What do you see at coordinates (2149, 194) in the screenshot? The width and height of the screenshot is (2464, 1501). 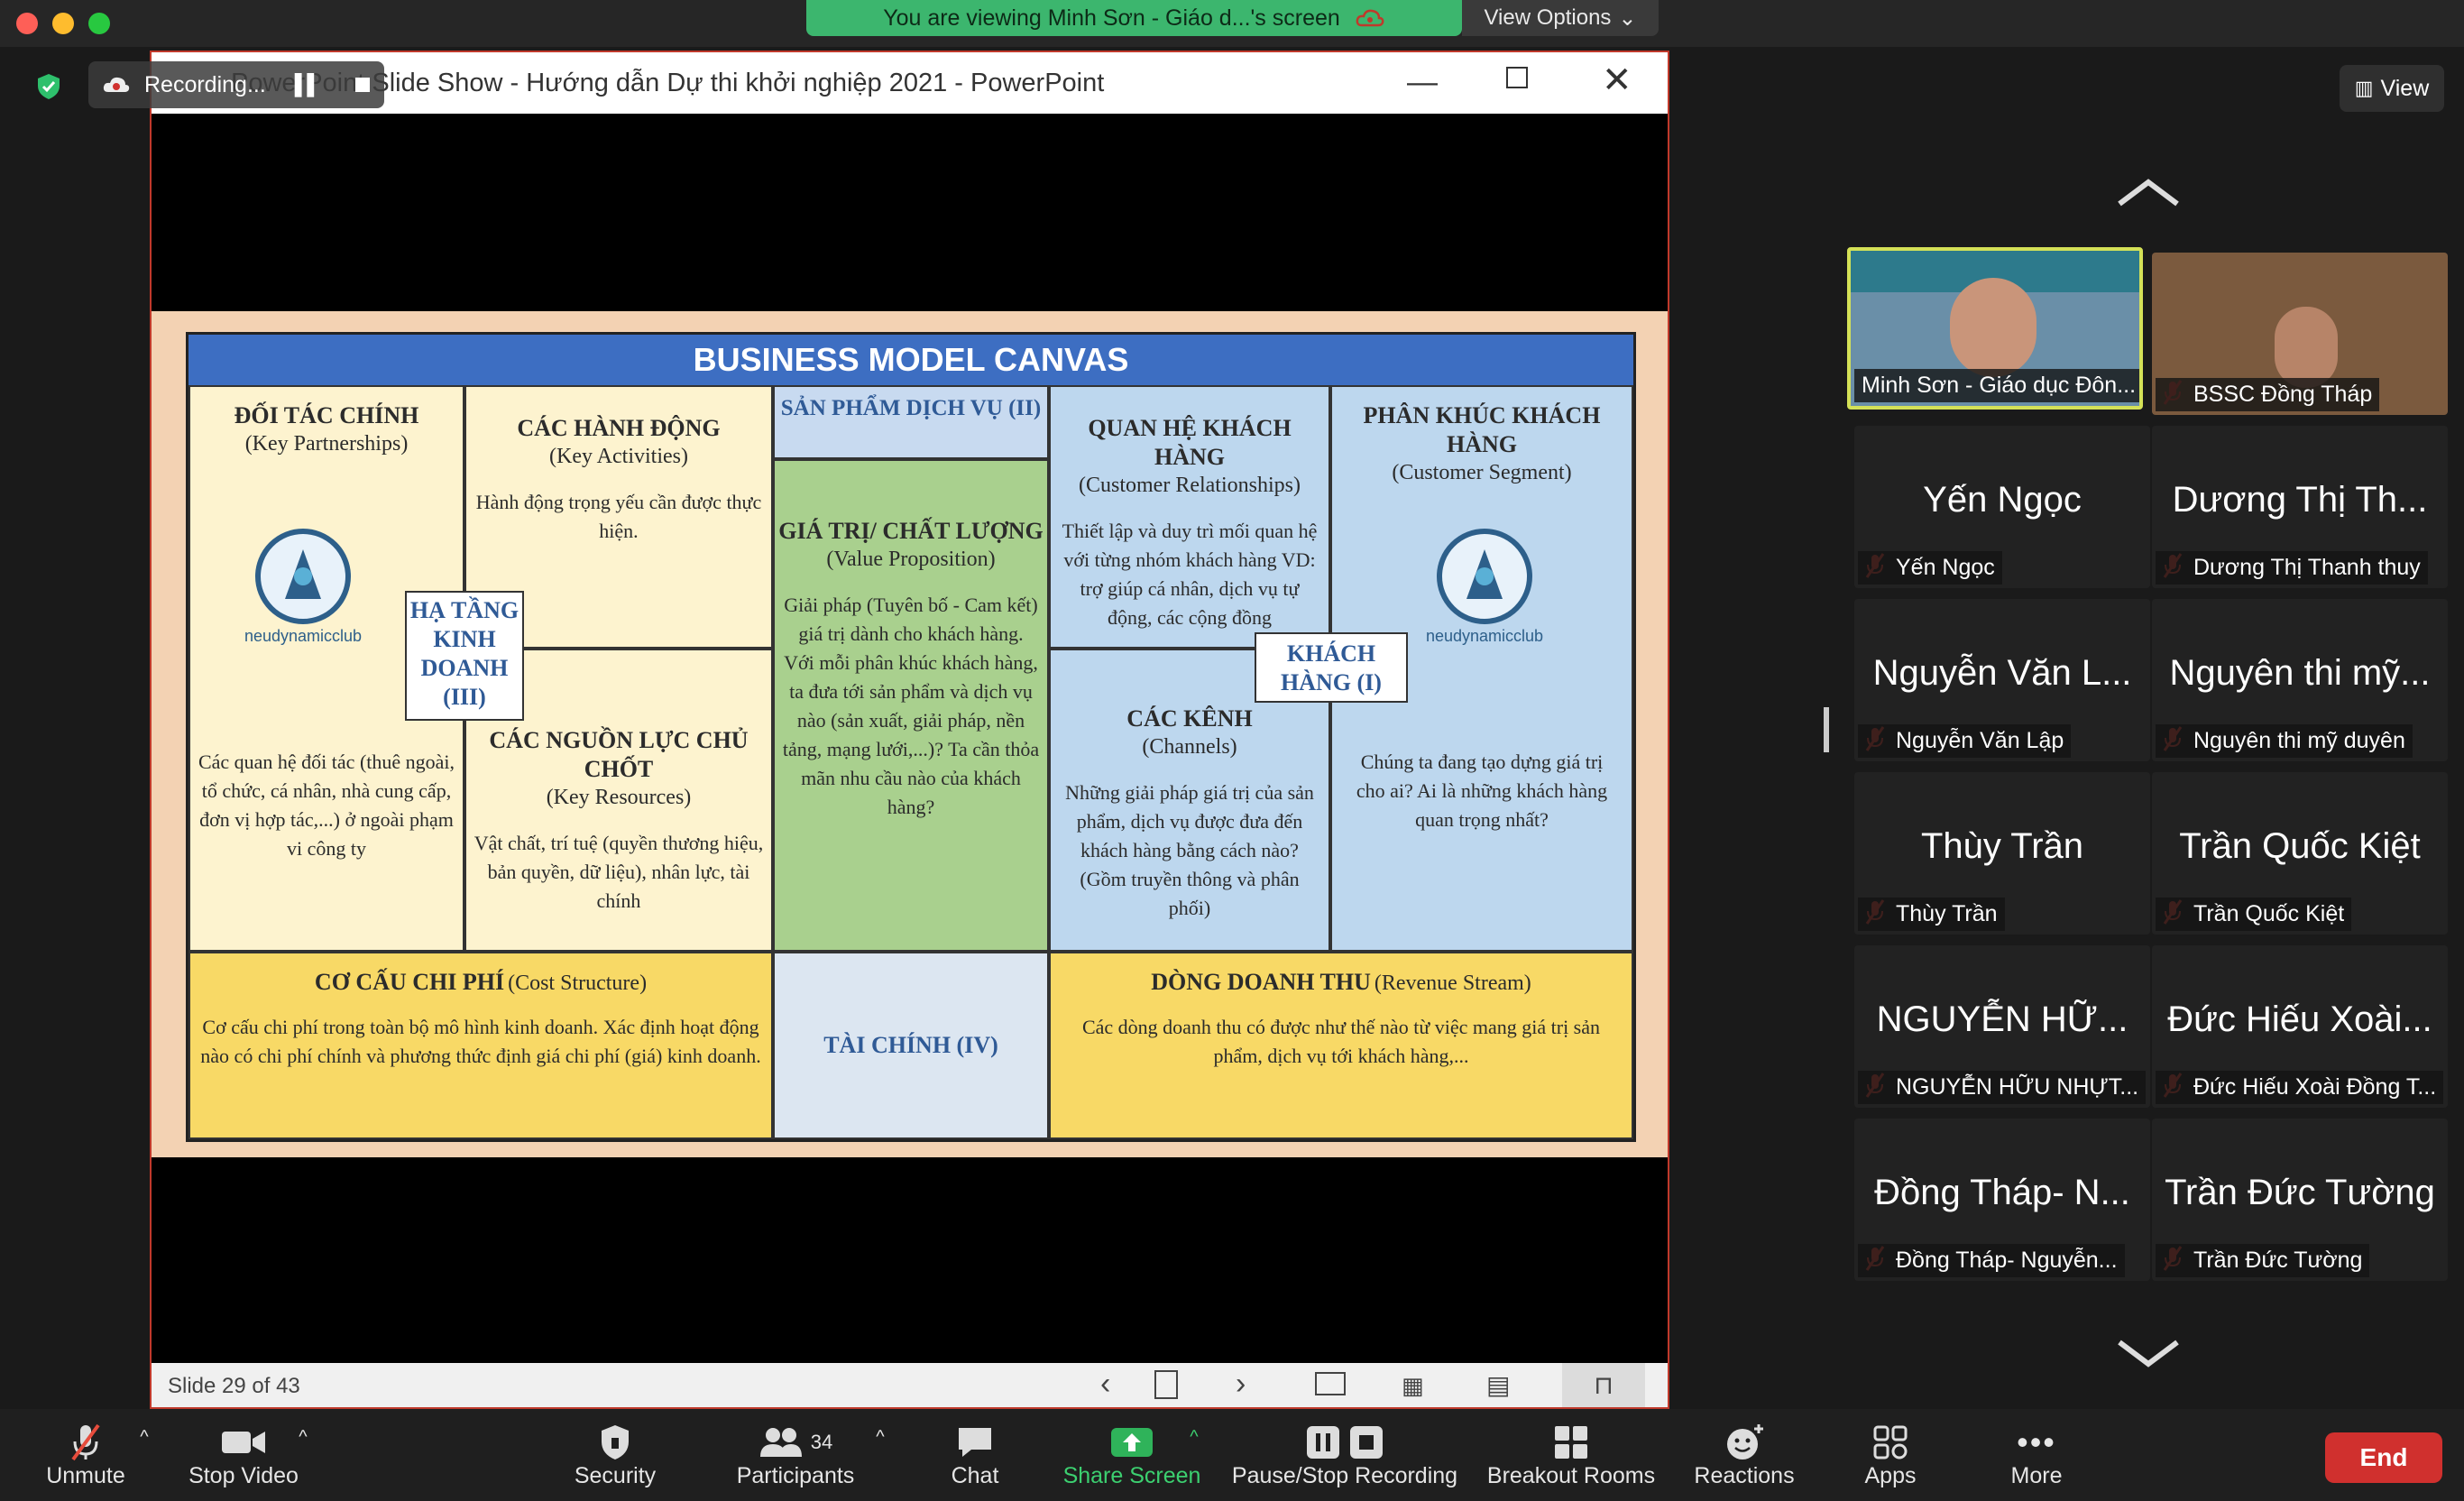 I see `gallery-scroll-up-icon` at bounding box center [2149, 194].